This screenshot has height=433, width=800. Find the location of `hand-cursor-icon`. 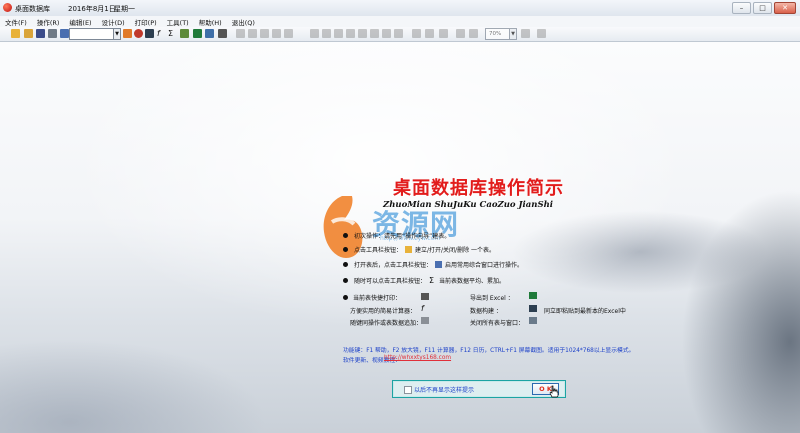

hand-cursor-icon is located at coordinates (554, 391).